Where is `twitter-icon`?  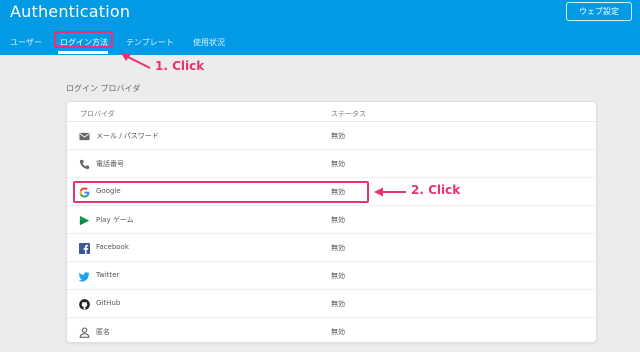 twitter-icon is located at coordinates (84, 277).